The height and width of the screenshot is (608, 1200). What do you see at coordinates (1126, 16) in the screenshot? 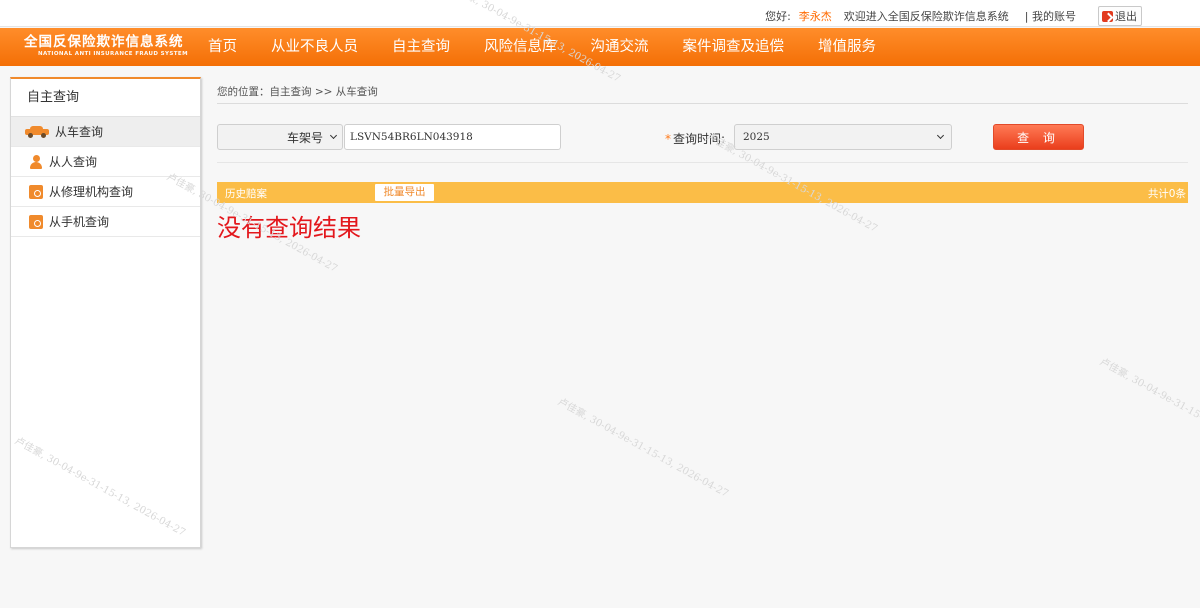
I see `logout-label: 退出` at bounding box center [1126, 16].